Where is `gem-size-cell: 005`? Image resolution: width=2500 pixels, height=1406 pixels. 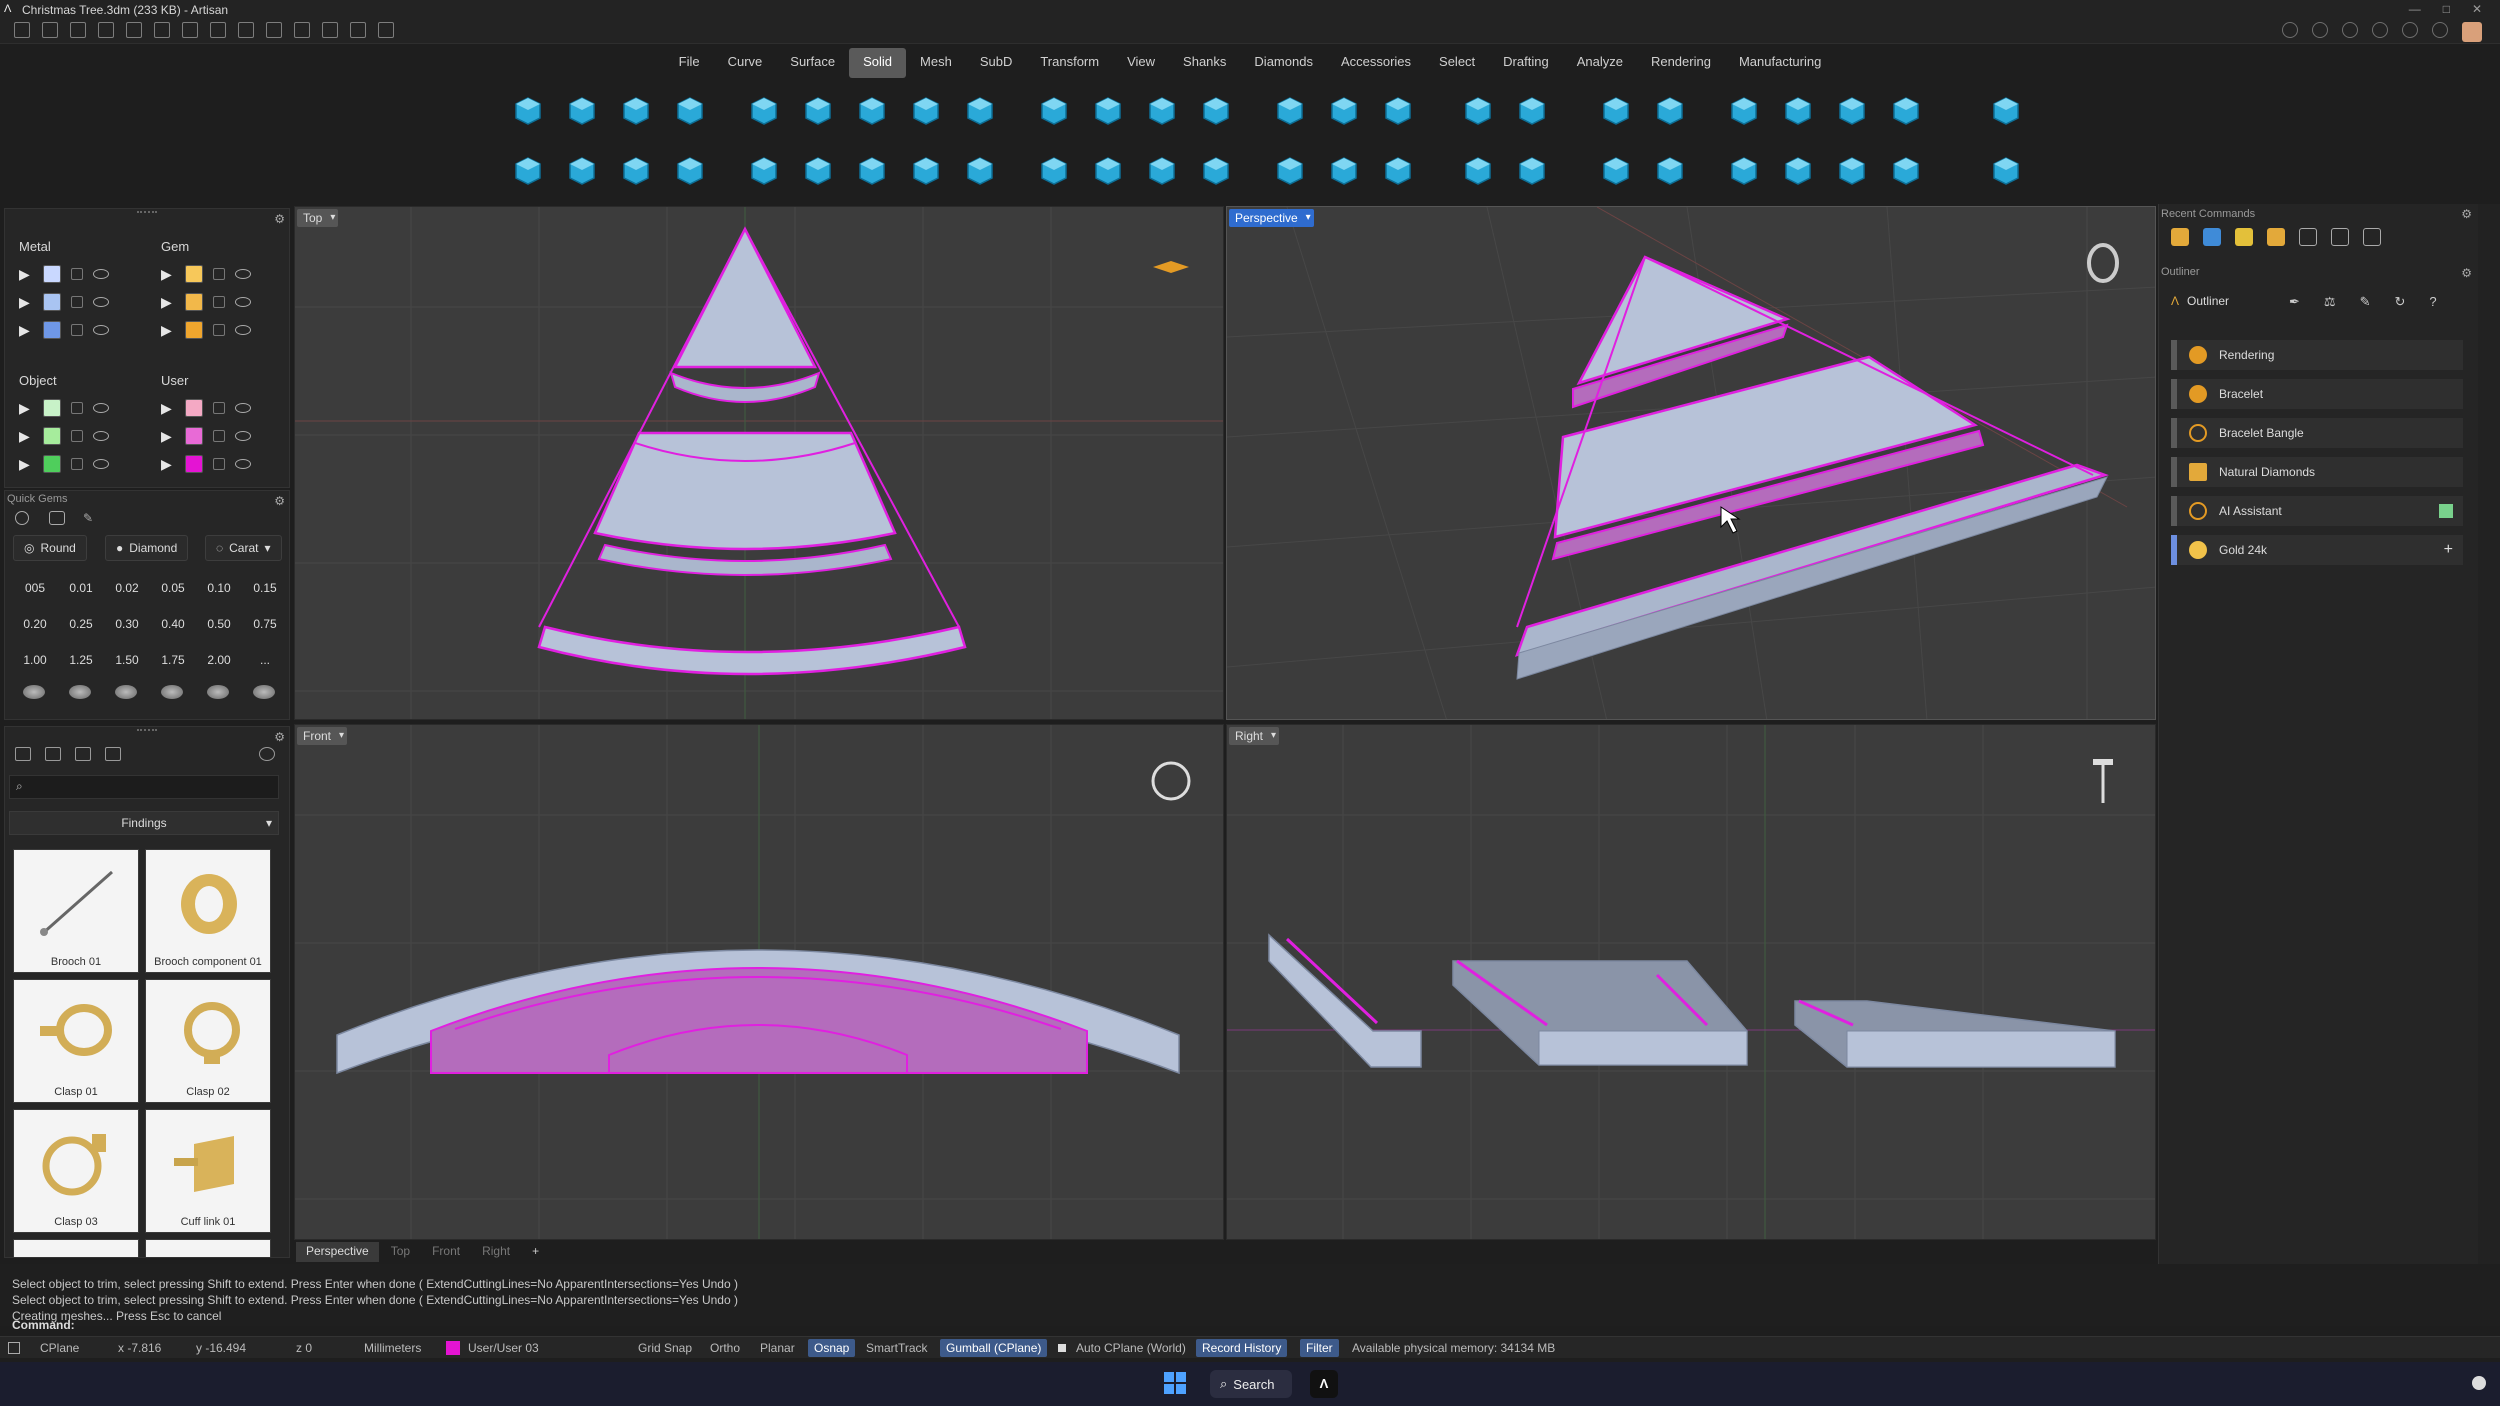
gem-size-cell: 005 is located at coordinates (35, 588).